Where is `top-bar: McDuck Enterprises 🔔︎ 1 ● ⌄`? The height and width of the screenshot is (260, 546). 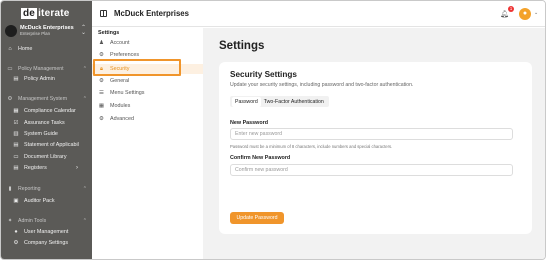
top-bar: McDuck Enterprises 🔔︎ 1 ● ⌄ is located at coordinates (318, 14).